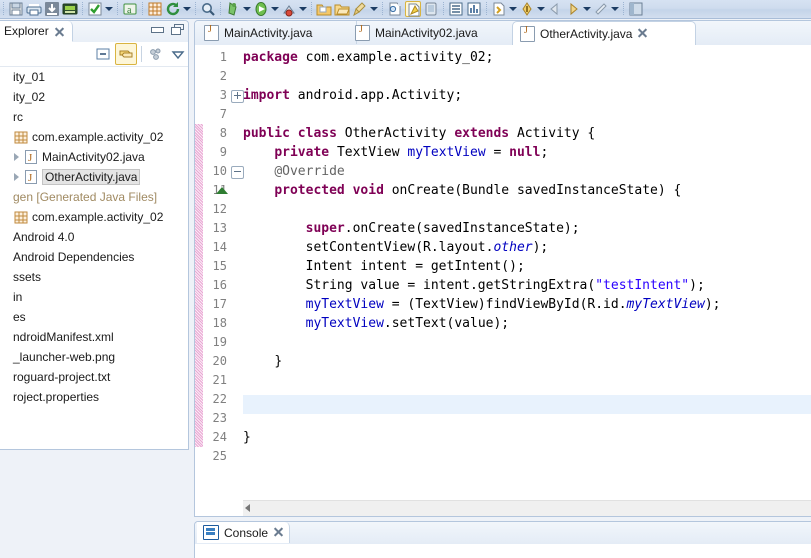  Describe the element at coordinates (456, 9) in the screenshot. I see `hierarchy-viewer-icon` at that location.